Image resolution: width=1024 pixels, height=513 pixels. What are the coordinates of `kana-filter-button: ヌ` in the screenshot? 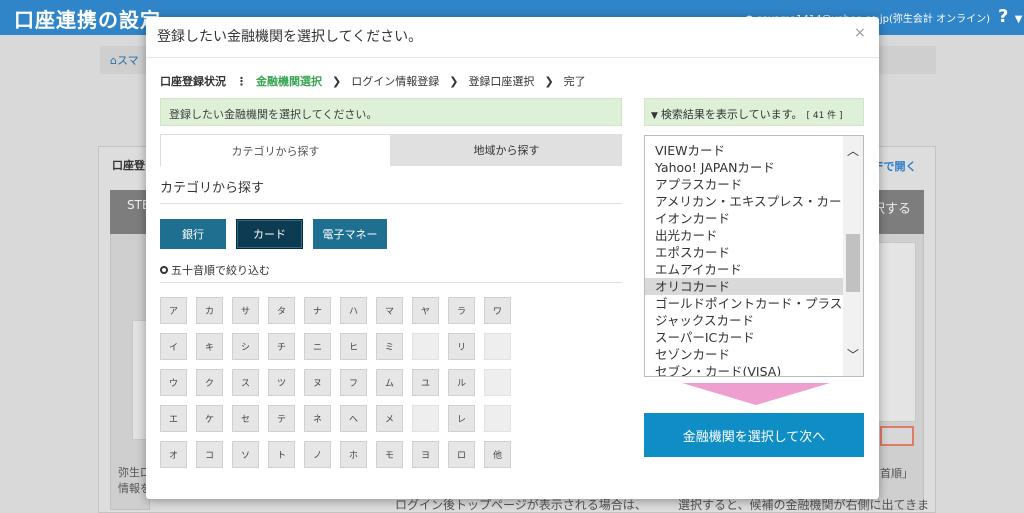 It's located at (317, 382).